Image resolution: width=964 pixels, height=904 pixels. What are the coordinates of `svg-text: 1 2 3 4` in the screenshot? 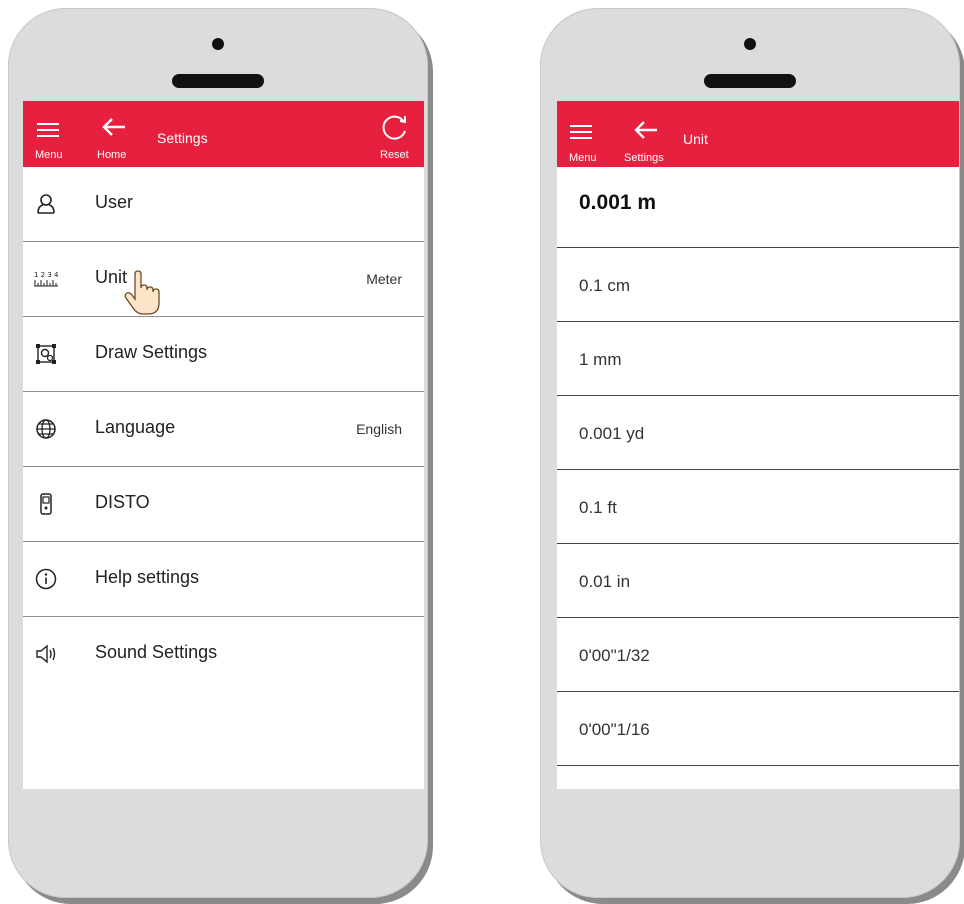 It's located at (46, 275).